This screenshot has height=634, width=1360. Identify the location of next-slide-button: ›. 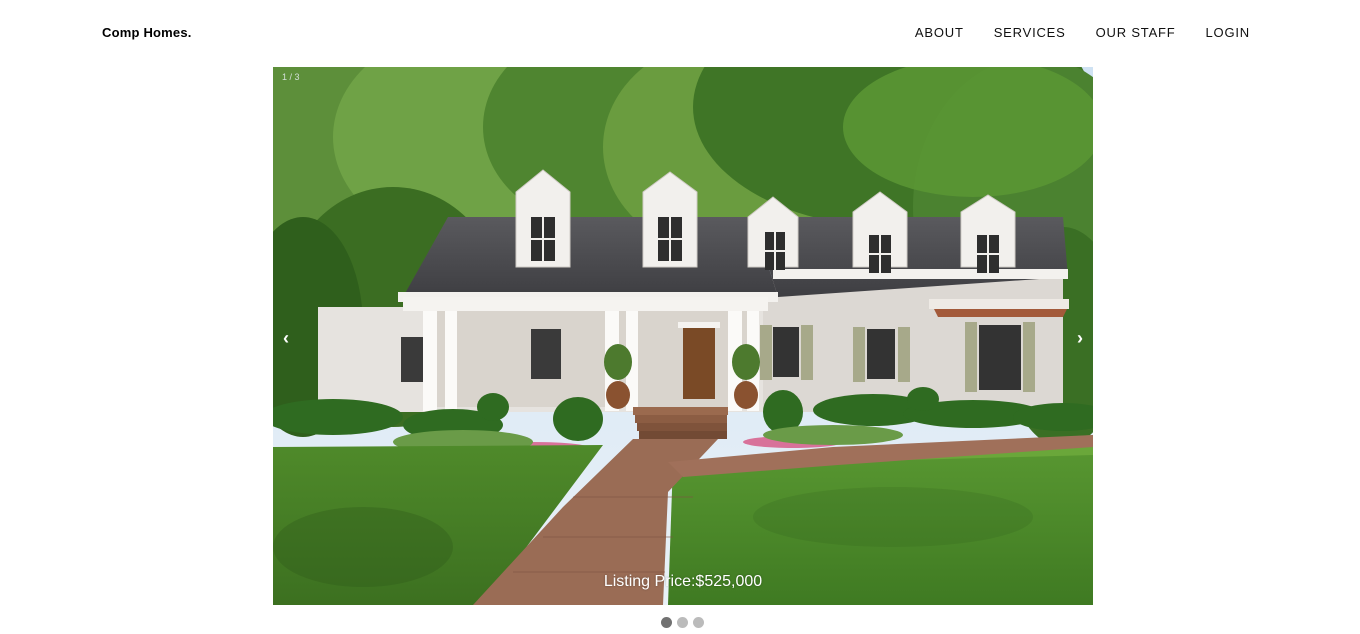
(1080, 338).